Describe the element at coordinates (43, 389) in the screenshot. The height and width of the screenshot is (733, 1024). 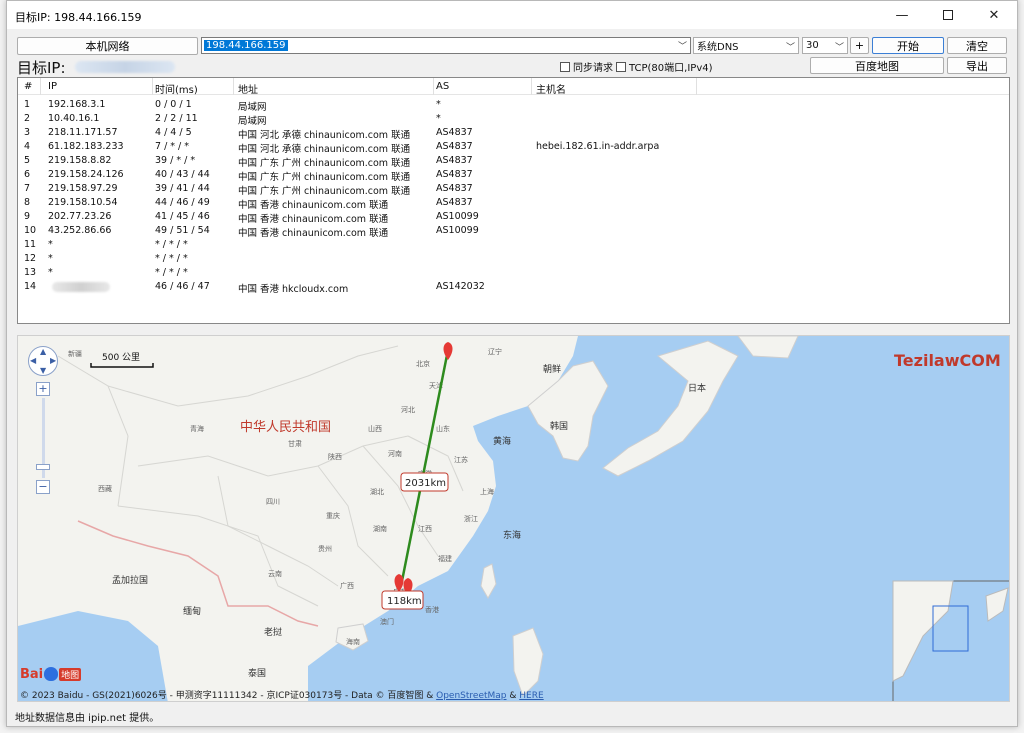
I see `zoom-in-button: +` at that location.